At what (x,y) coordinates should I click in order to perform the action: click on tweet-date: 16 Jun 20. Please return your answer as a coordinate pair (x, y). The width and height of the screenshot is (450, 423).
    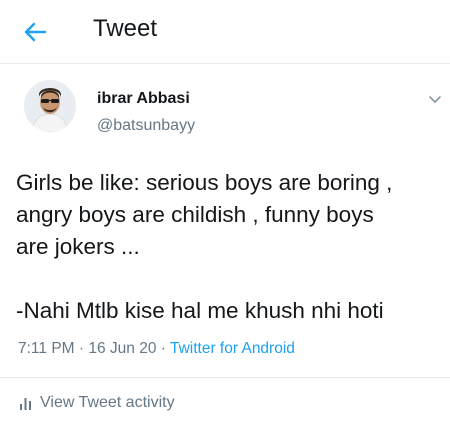
    Looking at the image, I should click on (122, 348).